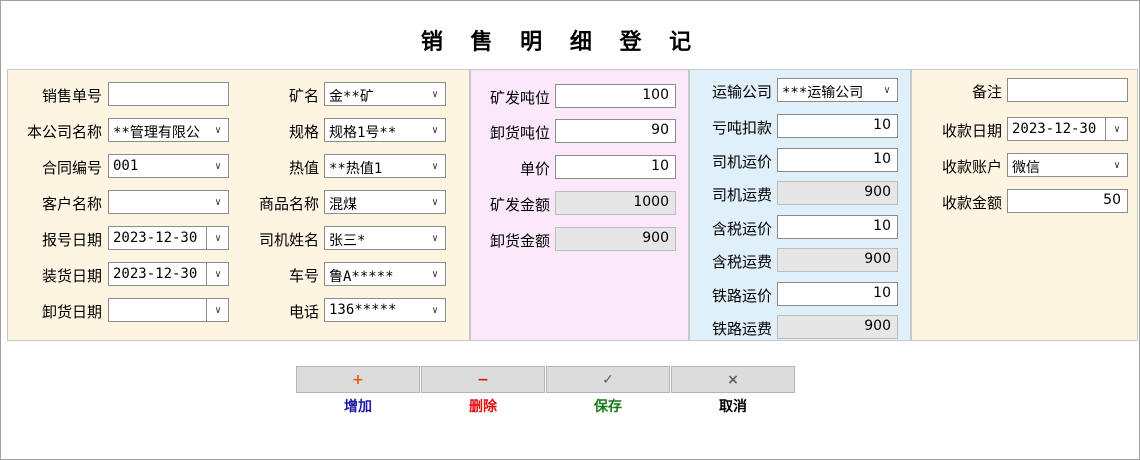  What do you see at coordinates (363, 310) in the screenshot?
I see `panel1-right-field-6-value: 136*****` at bounding box center [363, 310].